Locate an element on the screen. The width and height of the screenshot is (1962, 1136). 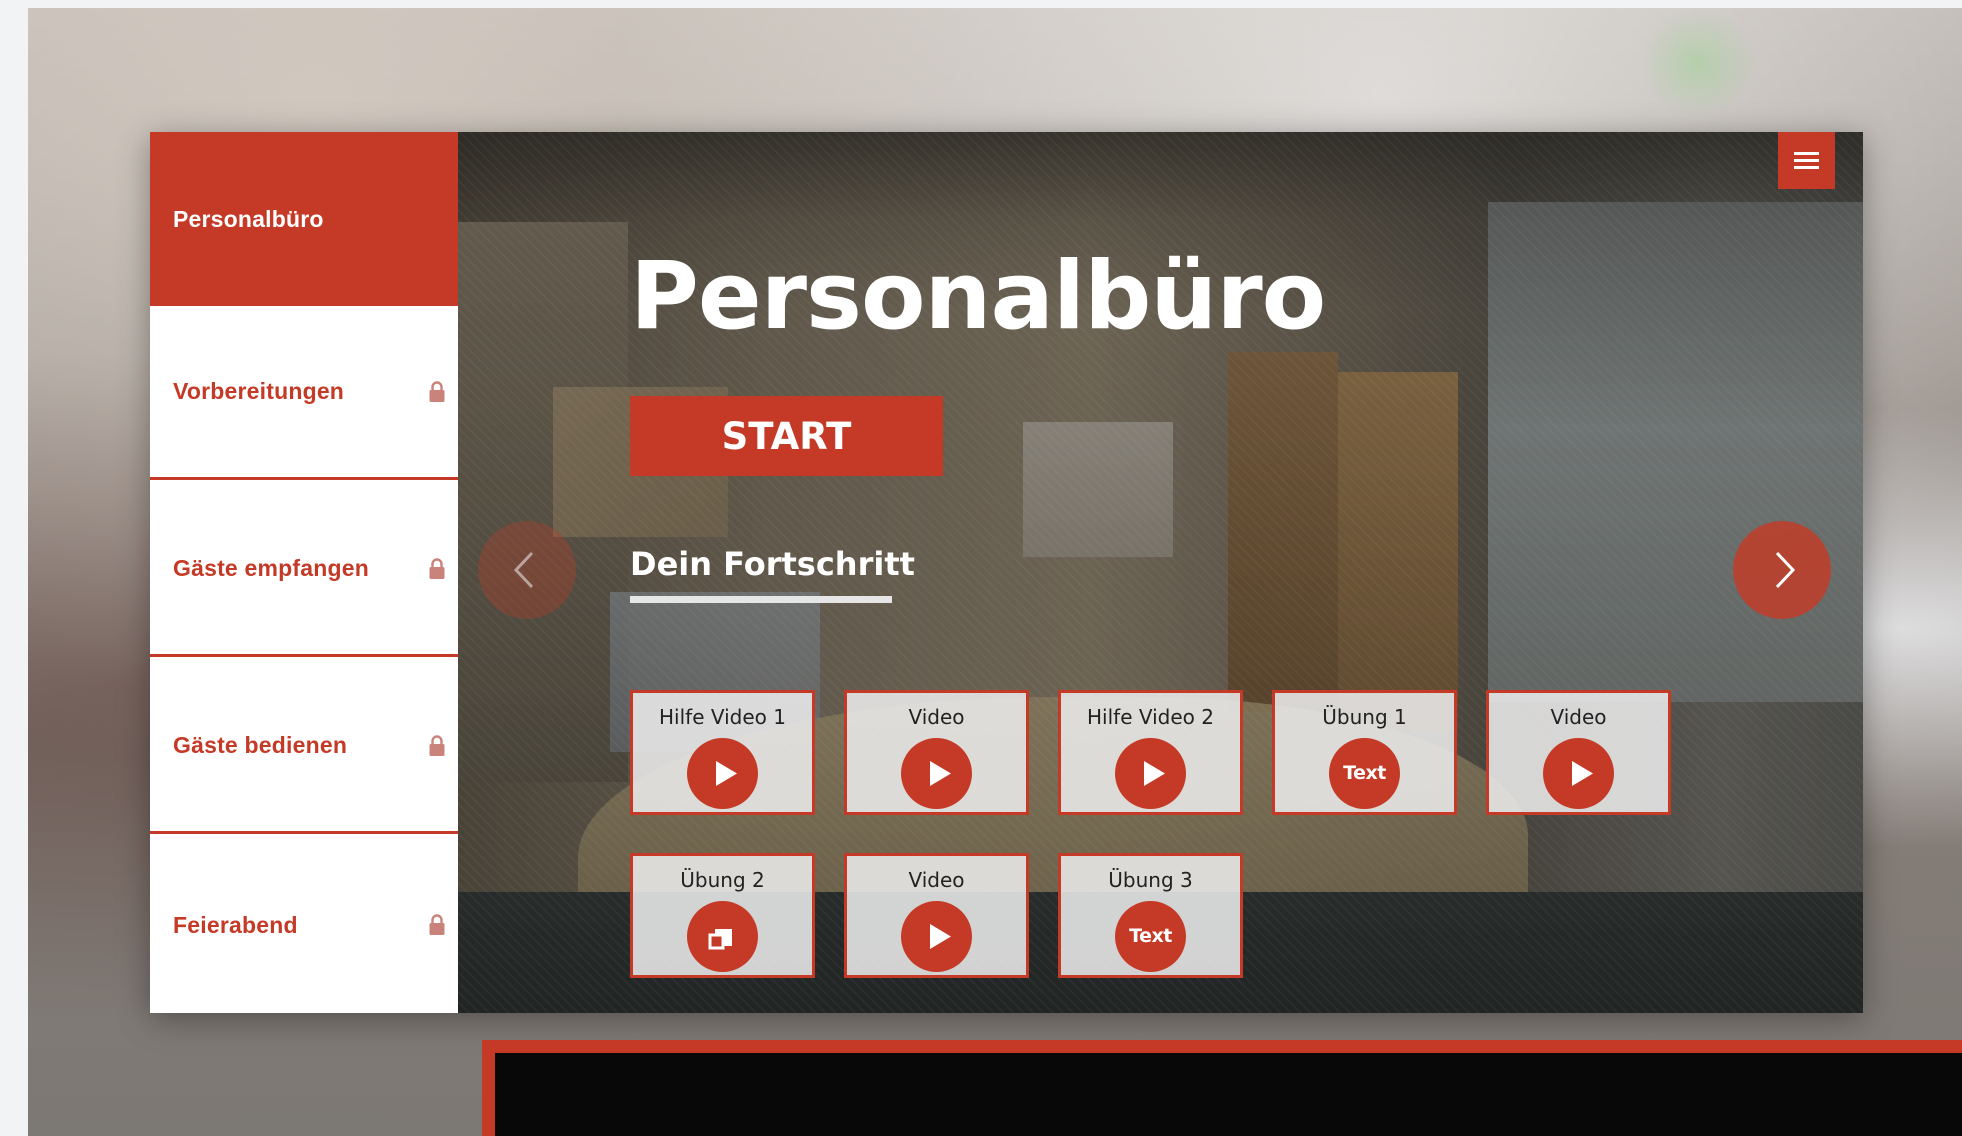
sidebar-item-feierabend: Feierabend is located at coordinates (304, 925).